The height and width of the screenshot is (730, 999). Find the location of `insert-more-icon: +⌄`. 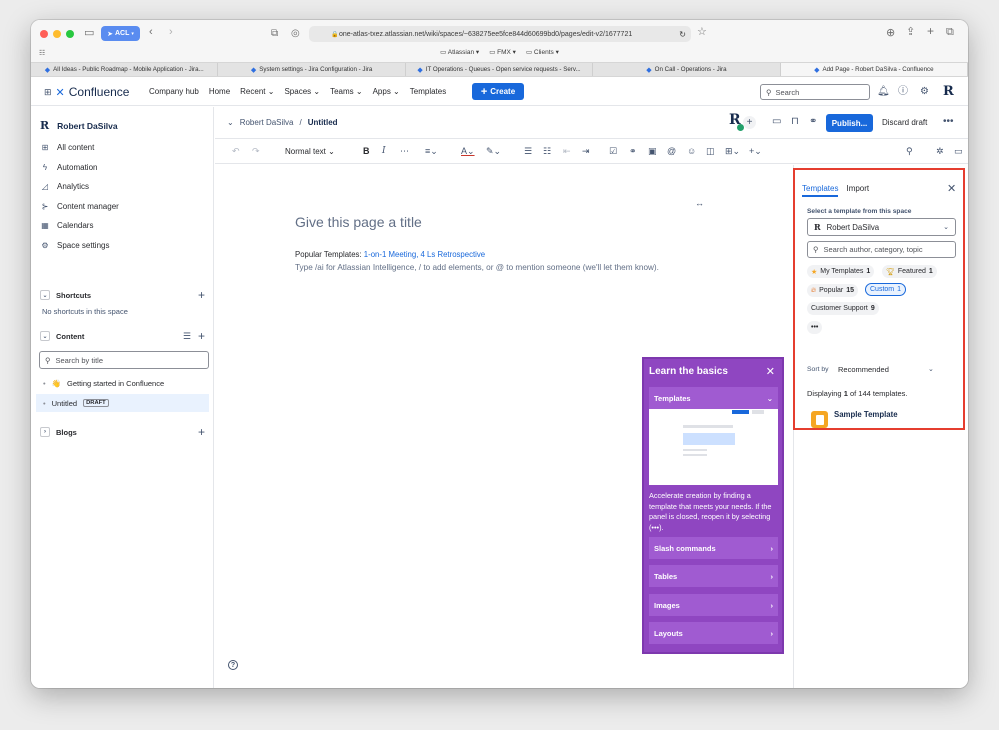

insert-more-icon: +⌄ is located at coordinates (755, 151).